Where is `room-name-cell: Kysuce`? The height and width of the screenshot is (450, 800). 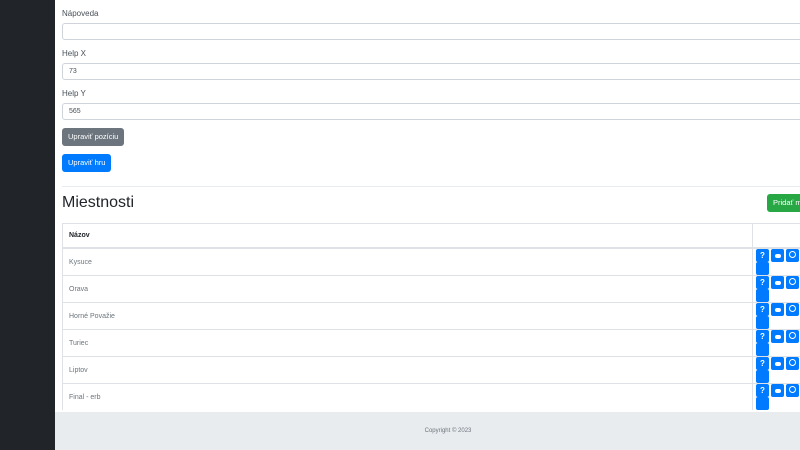 room-name-cell: Kysuce is located at coordinates (407, 261).